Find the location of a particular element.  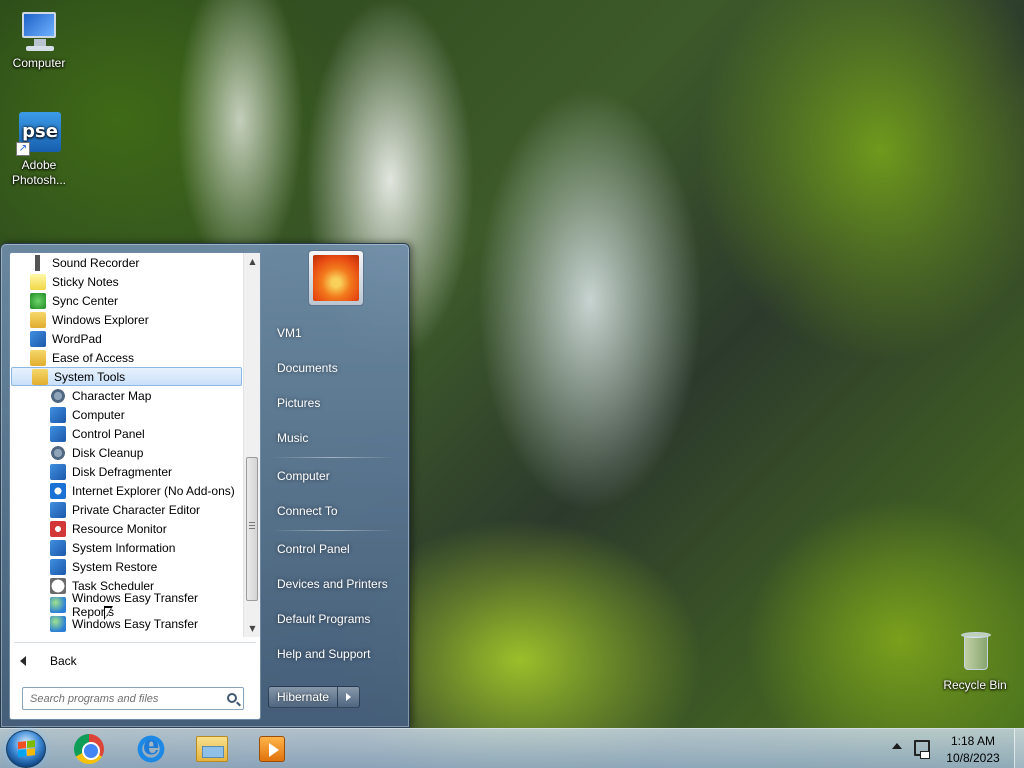

character-map-icon is located at coordinates (58, 395).